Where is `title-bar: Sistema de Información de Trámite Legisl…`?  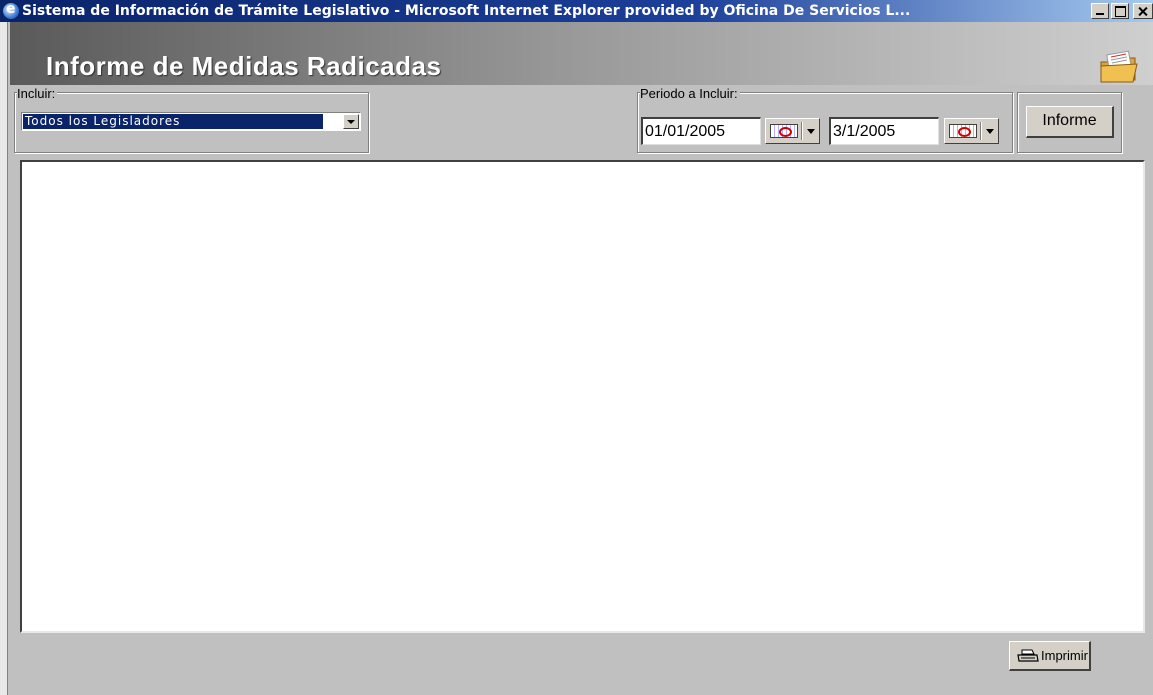
title-bar: Sistema de Información de Trámite Legisl… is located at coordinates (576, 11).